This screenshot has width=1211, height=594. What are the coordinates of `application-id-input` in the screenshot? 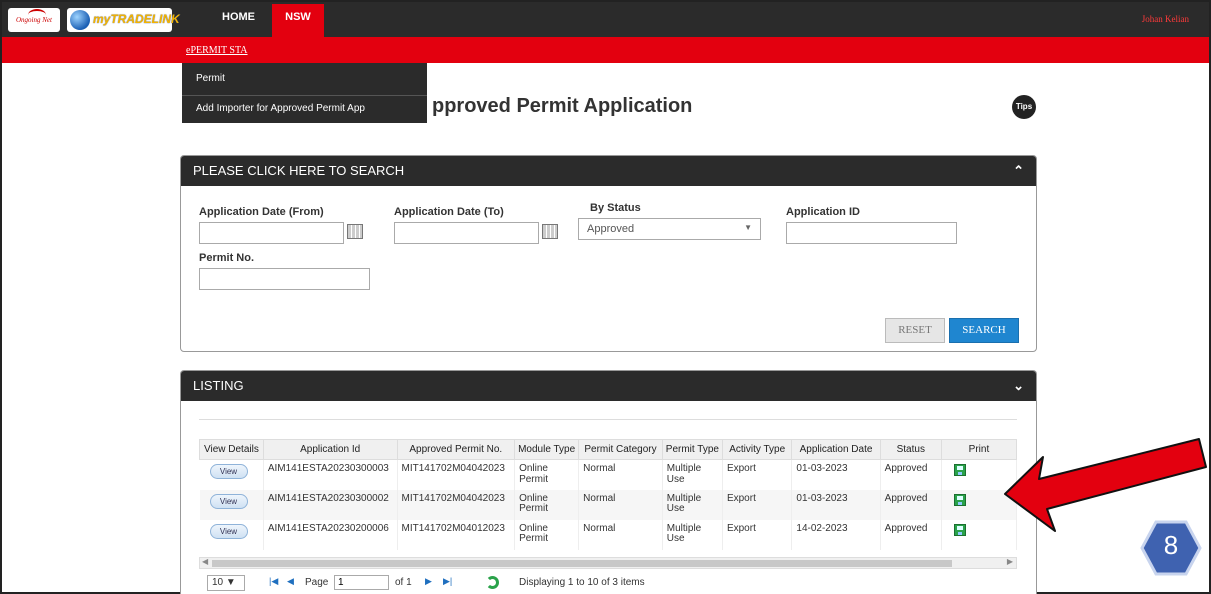 It's located at (871, 233).